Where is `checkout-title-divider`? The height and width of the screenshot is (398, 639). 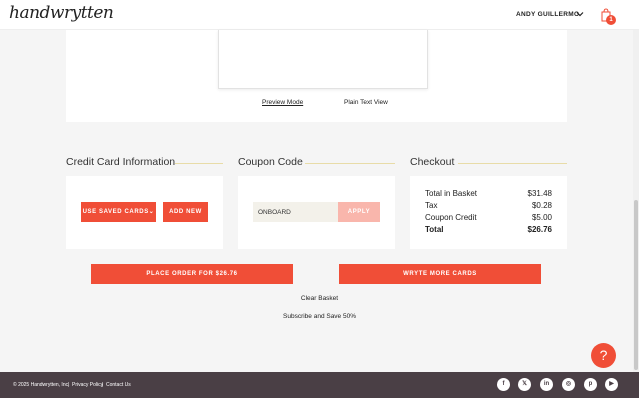 checkout-title-divider is located at coordinates (512, 163).